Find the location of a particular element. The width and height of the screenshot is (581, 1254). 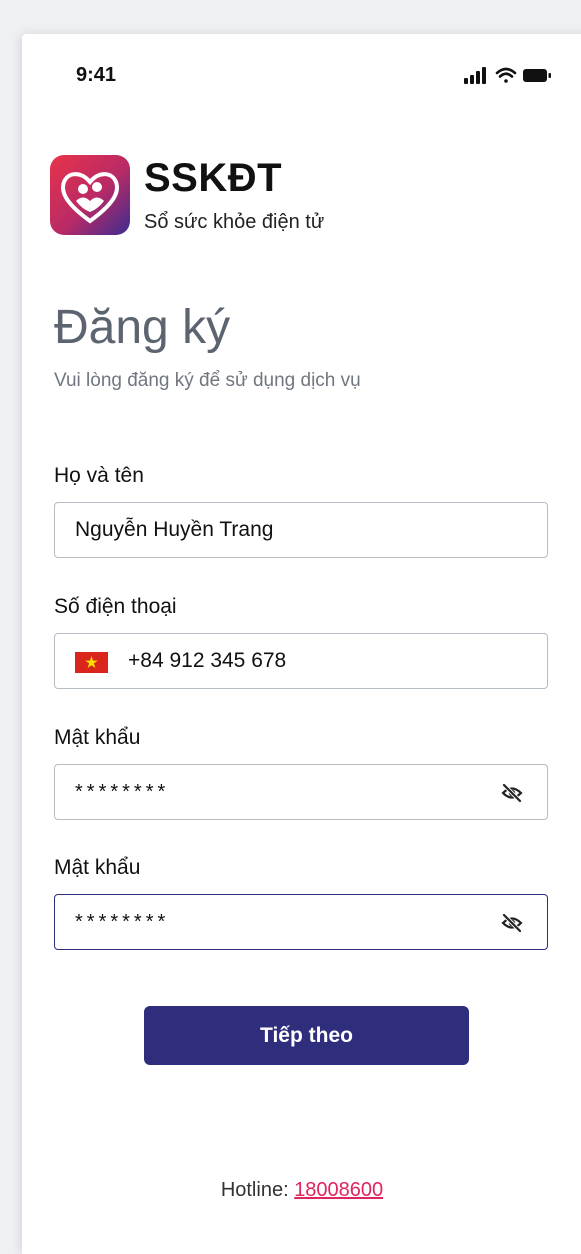

phone-label: Số điện thoại is located at coordinates (115, 606).